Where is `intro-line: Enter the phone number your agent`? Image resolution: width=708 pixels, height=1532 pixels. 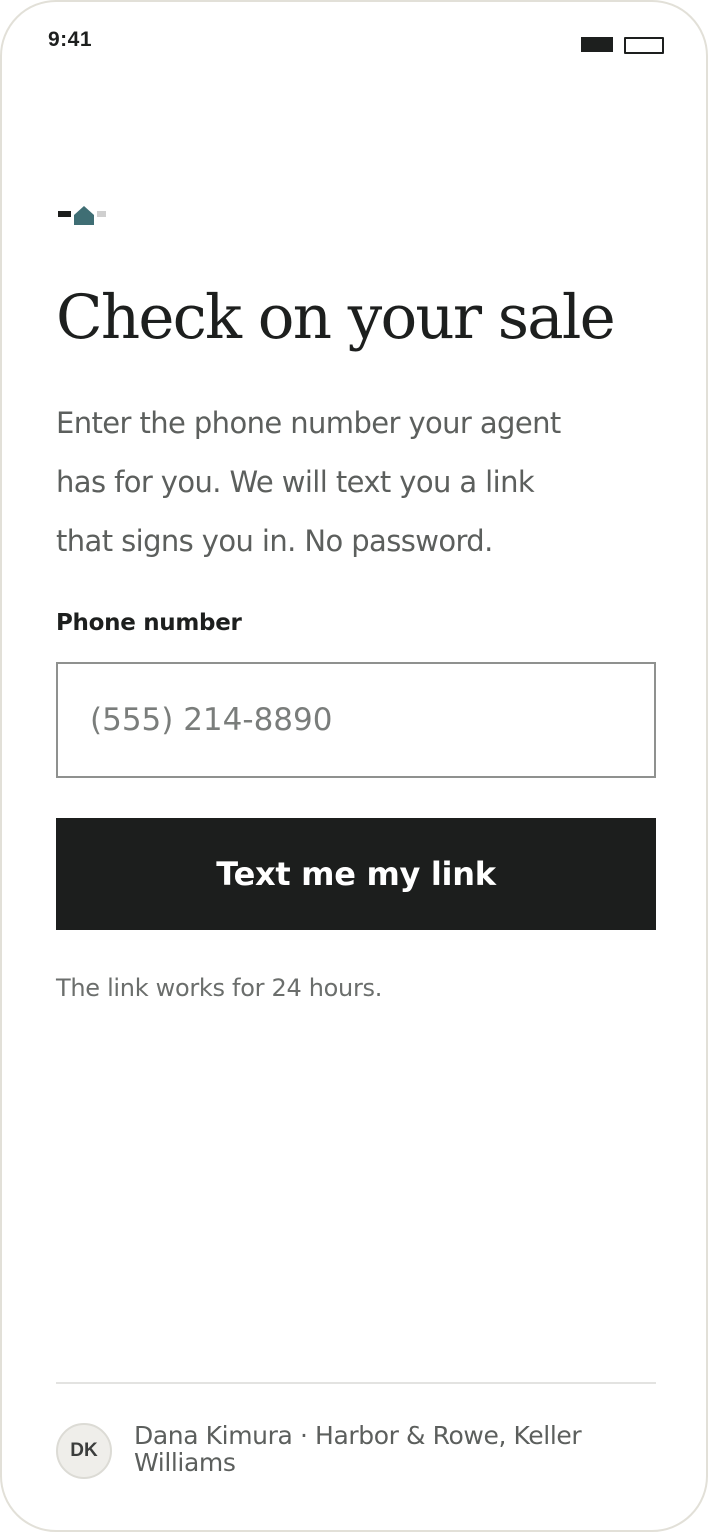
intro-line: Enter the phone number your agent is located at coordinates (308, 423).